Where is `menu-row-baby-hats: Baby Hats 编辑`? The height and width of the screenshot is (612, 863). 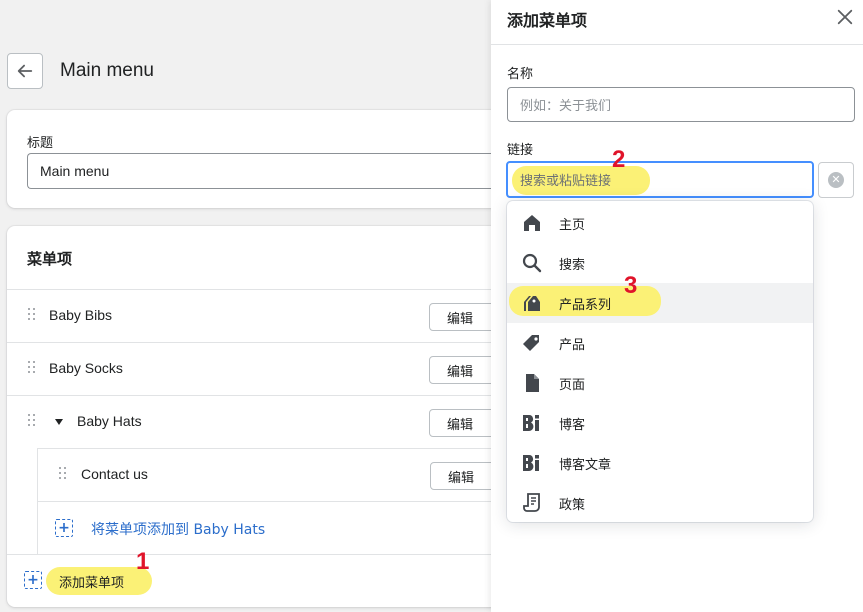 menu-row-baby-hats: Baby Hats 编辑 is located at coordinates (262, 421).